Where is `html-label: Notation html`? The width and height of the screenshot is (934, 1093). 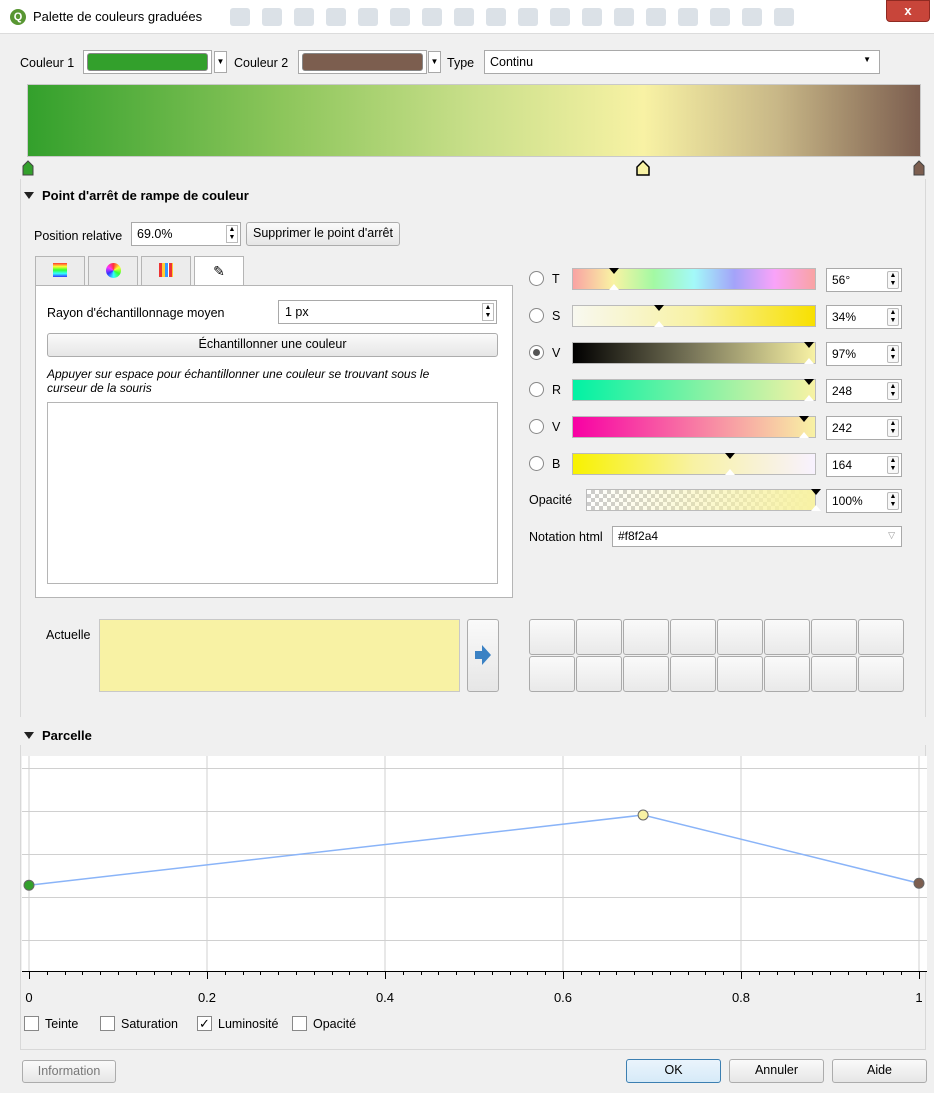 html-label: Notation html is located at coordinates (566, 537).